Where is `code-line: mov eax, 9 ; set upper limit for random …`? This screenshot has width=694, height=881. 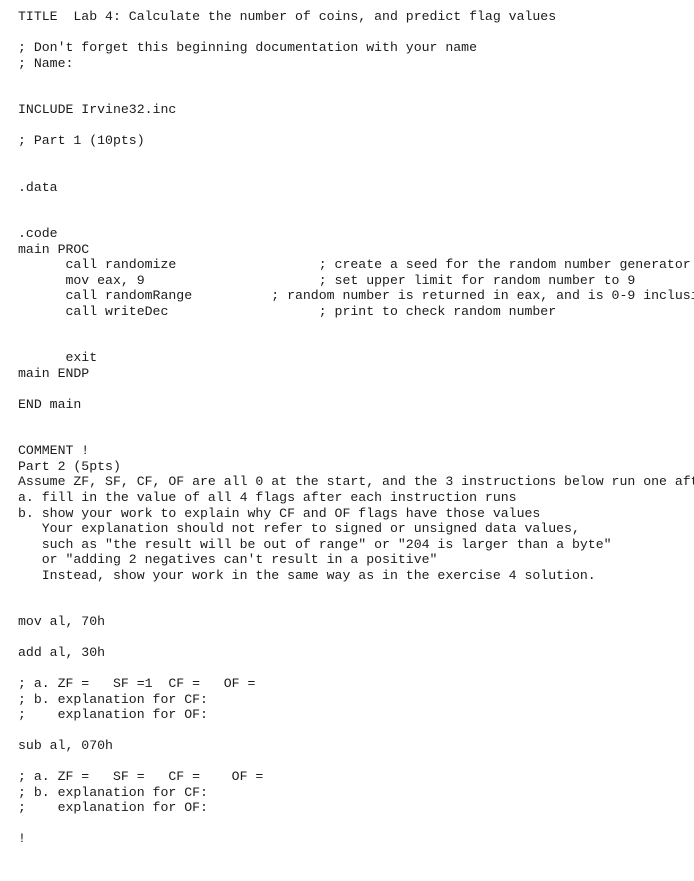 code-line: mov eax, 9 ; set upper limit for random … is located at coordinates (327, 280).